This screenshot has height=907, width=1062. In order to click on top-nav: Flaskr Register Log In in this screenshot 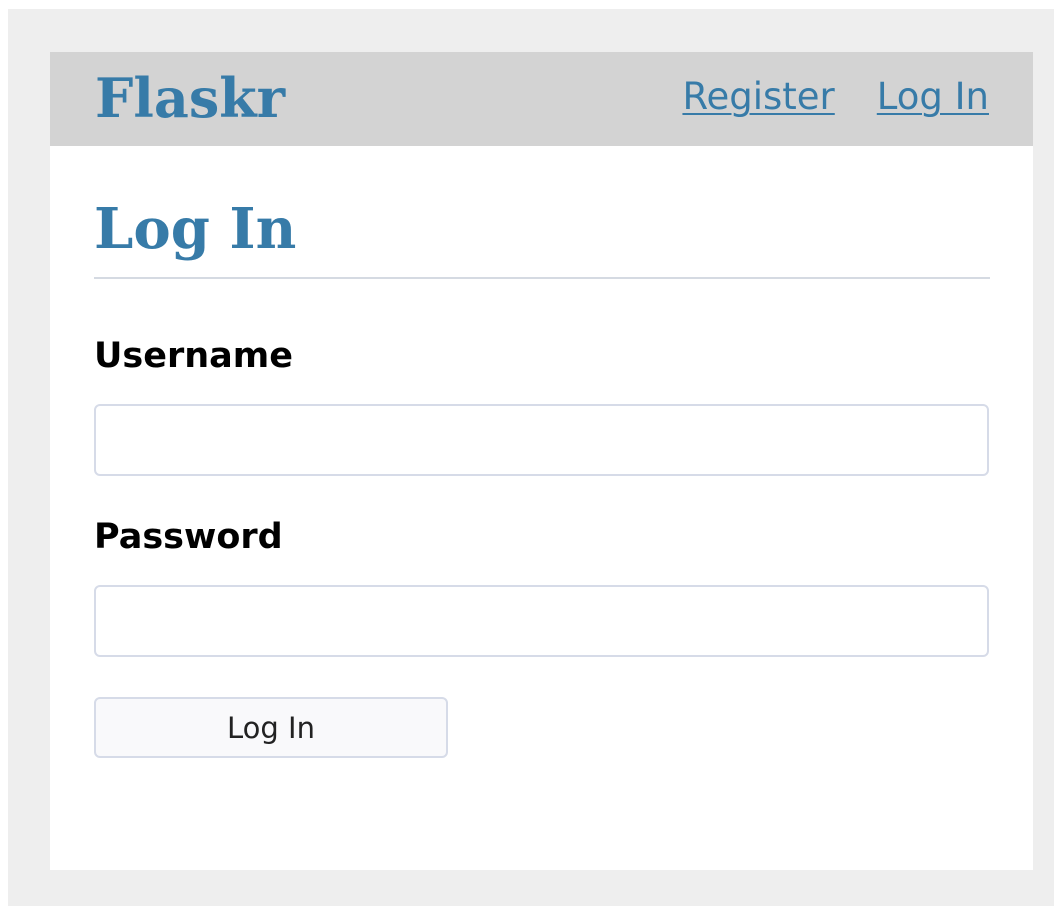, I will do `click(541, 99)`.